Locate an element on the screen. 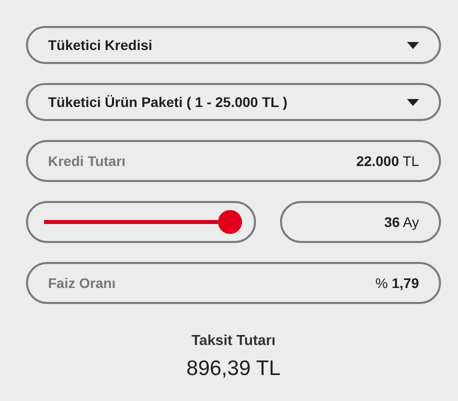 The height and width of the screenshot is (401, 458). slider-track is located at coordinates (143, 222).